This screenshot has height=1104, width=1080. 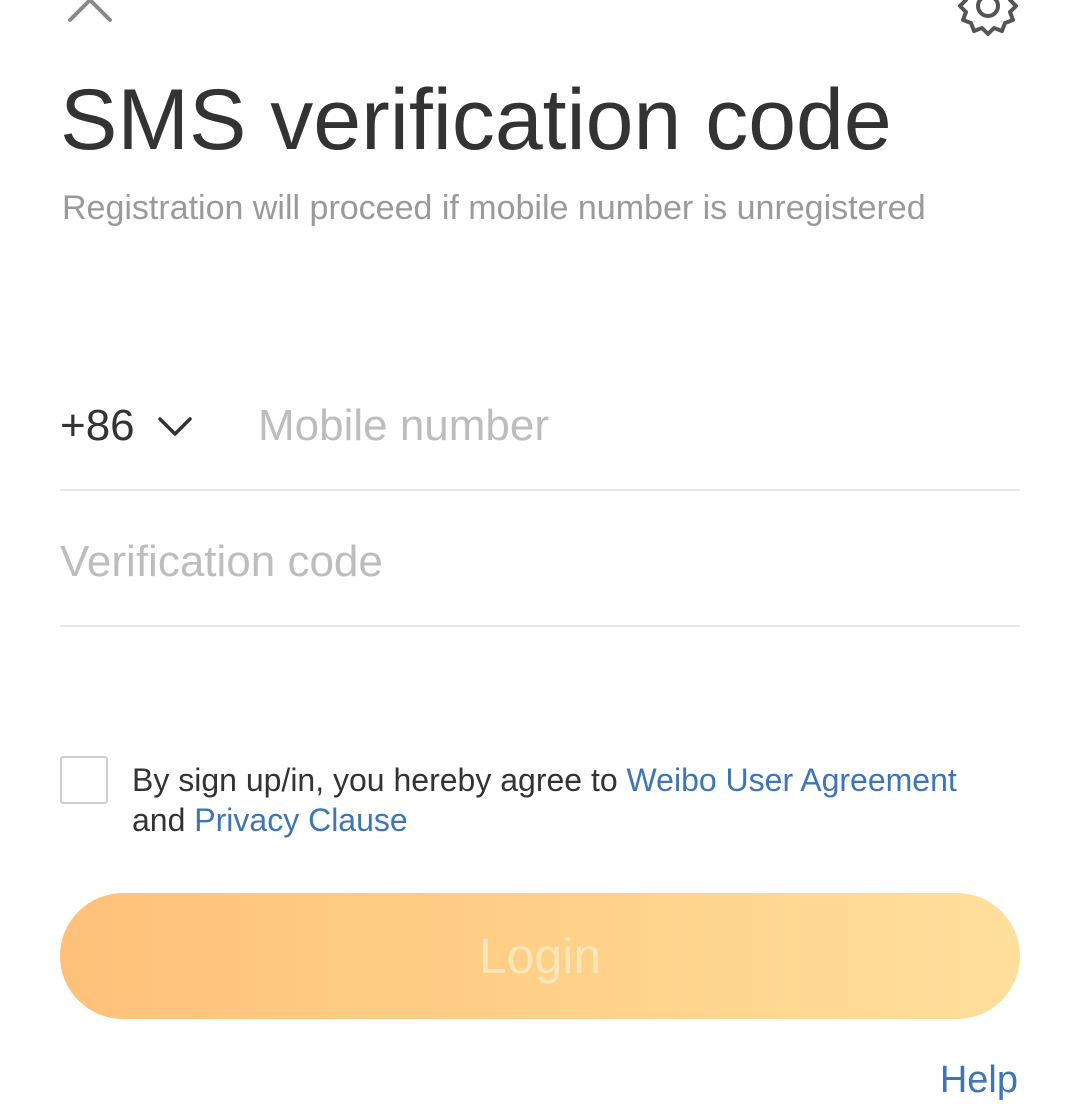 I want to click on country-code-value: +86, so click(x=97, y=425).